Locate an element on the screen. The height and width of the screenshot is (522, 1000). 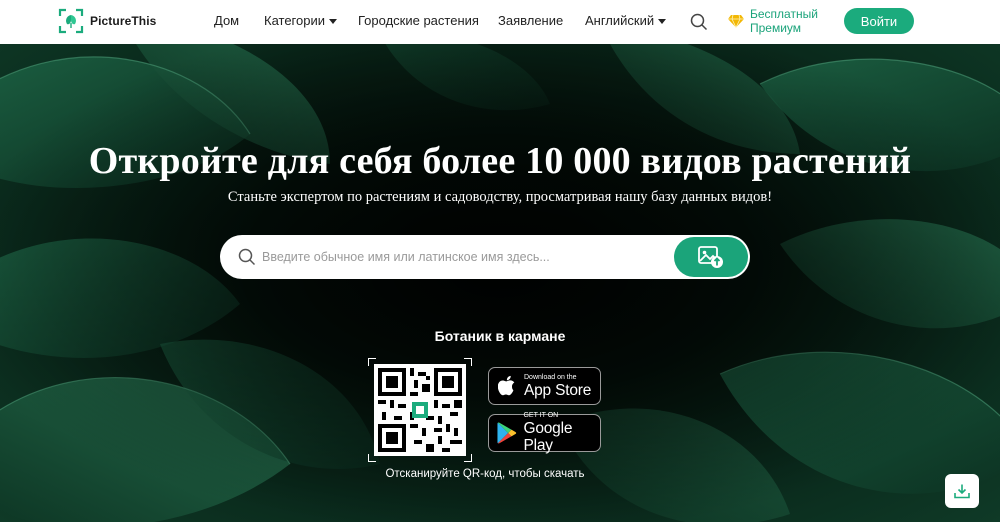
nav-city-plants-label: Городские растения is located at coordinates (418, 20).